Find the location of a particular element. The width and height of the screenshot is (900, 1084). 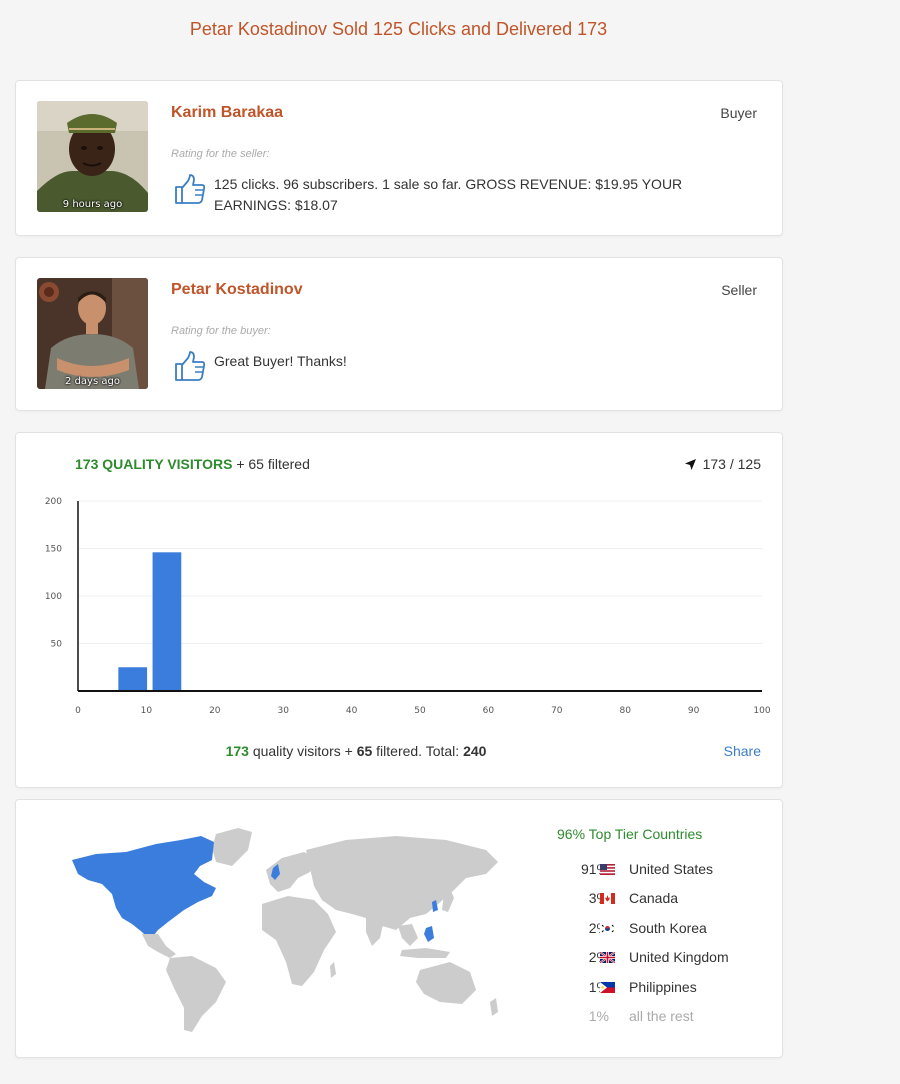

totals-quality: 173 is located at coordinates (237, 751).